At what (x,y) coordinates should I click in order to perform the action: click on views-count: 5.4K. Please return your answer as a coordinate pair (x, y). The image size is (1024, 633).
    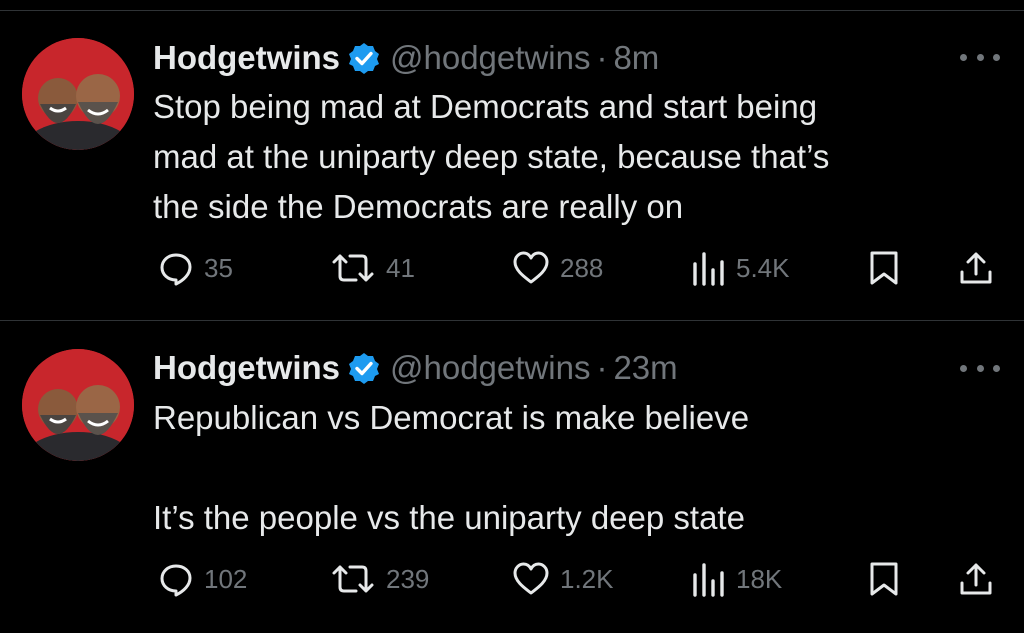
    Looking at the image, I should click on (763, 267).